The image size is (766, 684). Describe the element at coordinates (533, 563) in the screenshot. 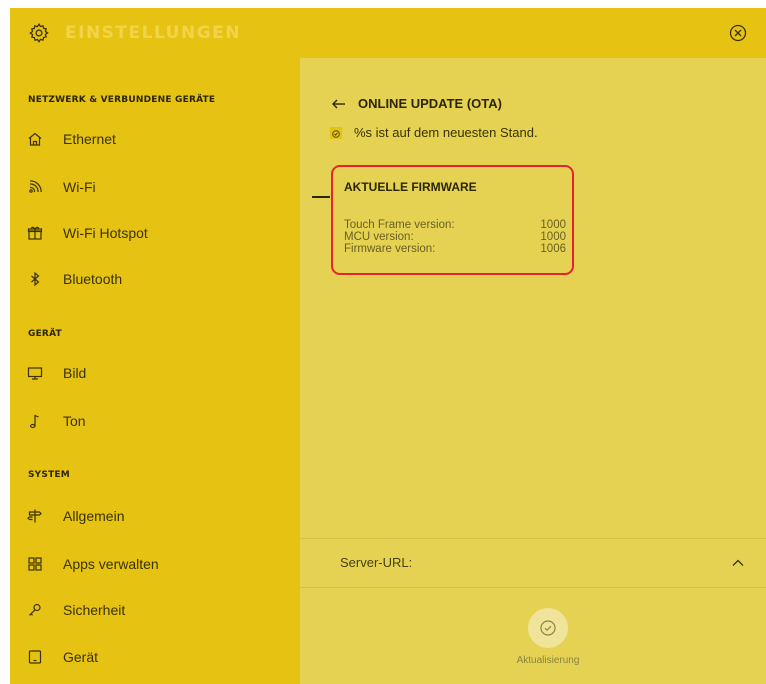

I see `server-url-row: Server-URL:` at that location.